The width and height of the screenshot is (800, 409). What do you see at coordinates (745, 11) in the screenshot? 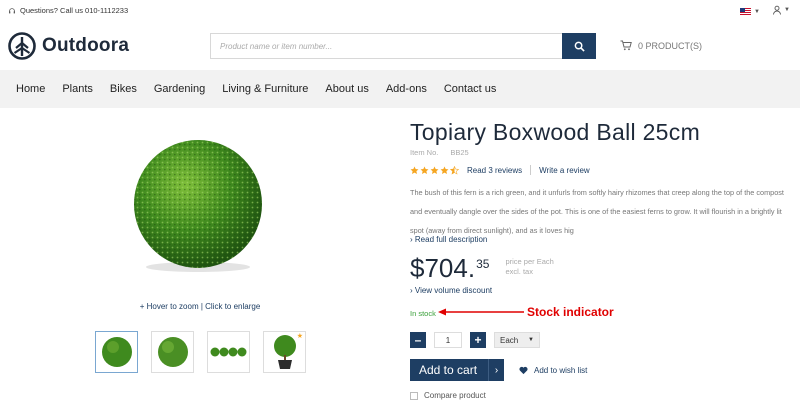
I see `us-flag-icon` at bounding box center [745, 11].